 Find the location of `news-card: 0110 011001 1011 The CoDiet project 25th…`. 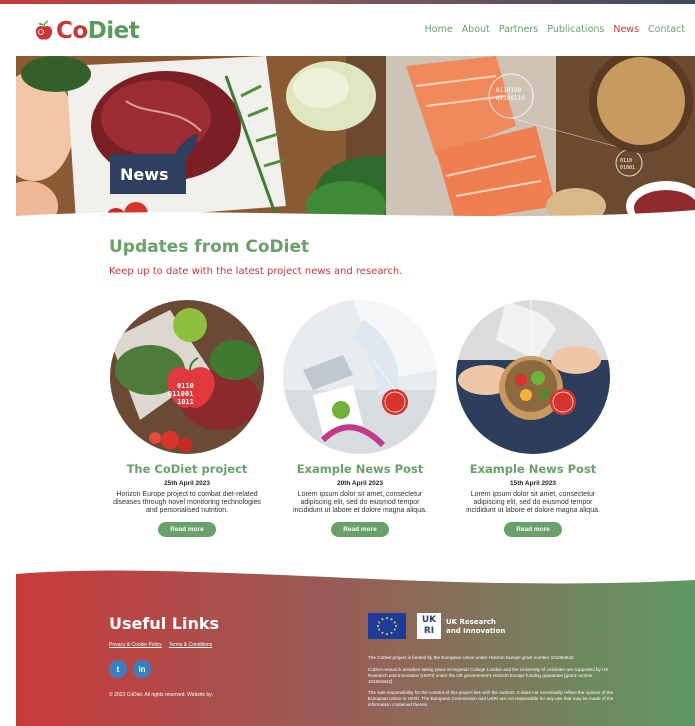

news-card: 0110 011001 1011 The CoDiet project 25th… is located at coordinates (187, 418).